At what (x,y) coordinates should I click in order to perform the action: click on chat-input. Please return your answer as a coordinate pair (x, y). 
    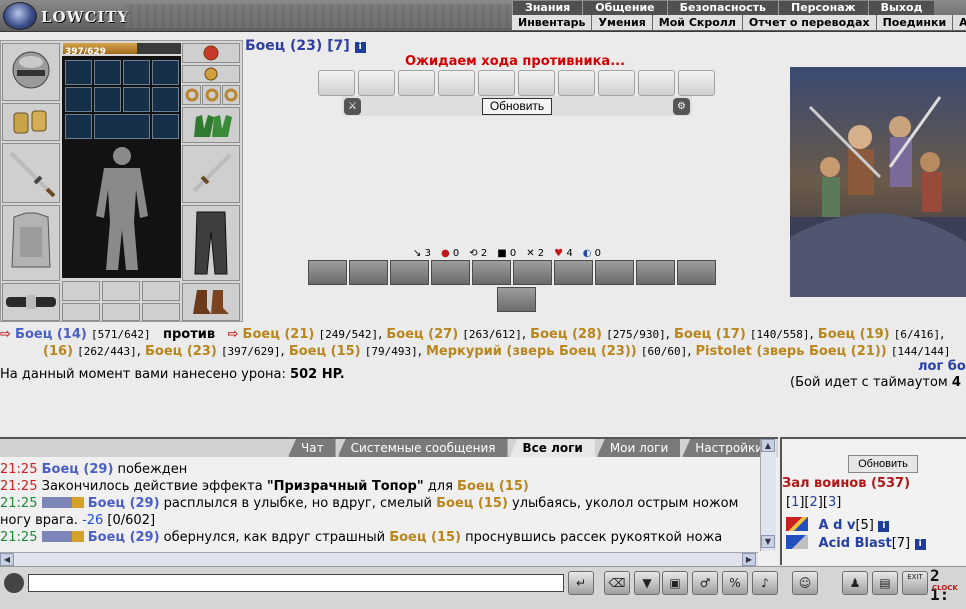
    Looking at the image, I should click on (296, 583).